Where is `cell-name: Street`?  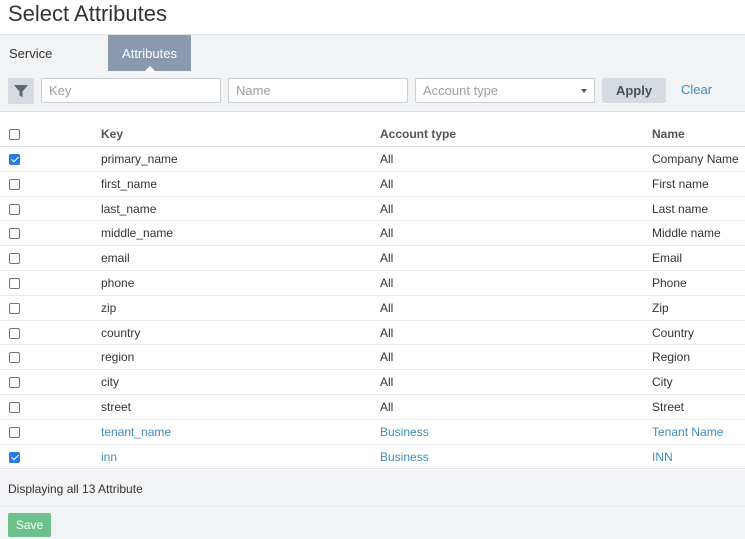
cell-name: Street is located at coordinates (668, 406).